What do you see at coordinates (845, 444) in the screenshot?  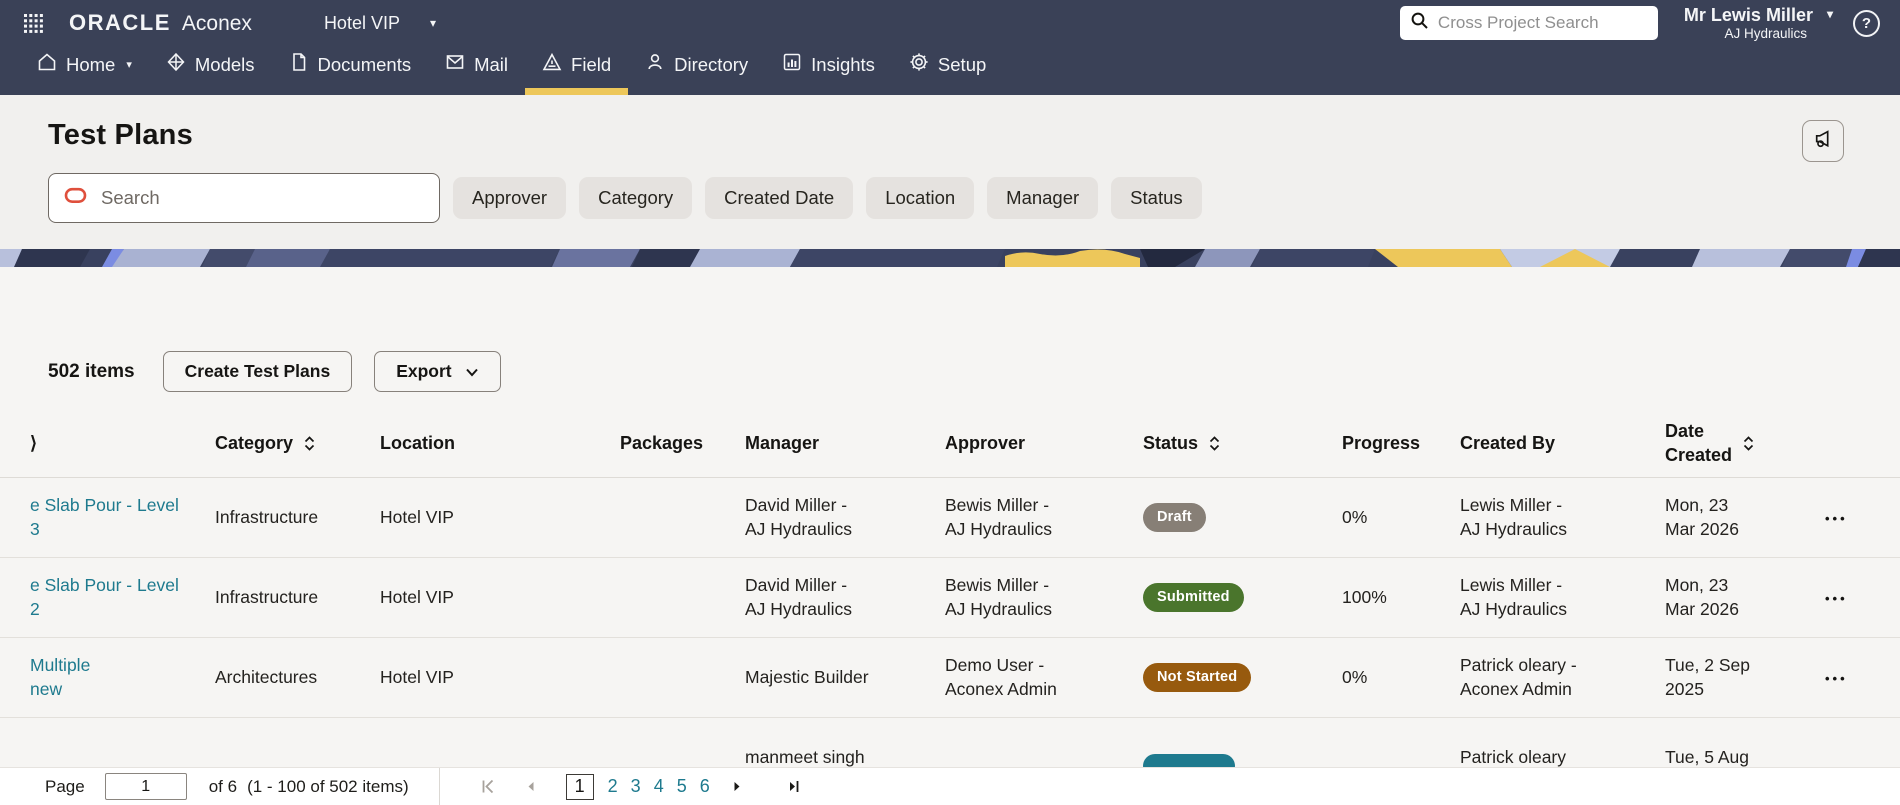 I see `column-header-manager: Manager` at bounding box center [845, 444].